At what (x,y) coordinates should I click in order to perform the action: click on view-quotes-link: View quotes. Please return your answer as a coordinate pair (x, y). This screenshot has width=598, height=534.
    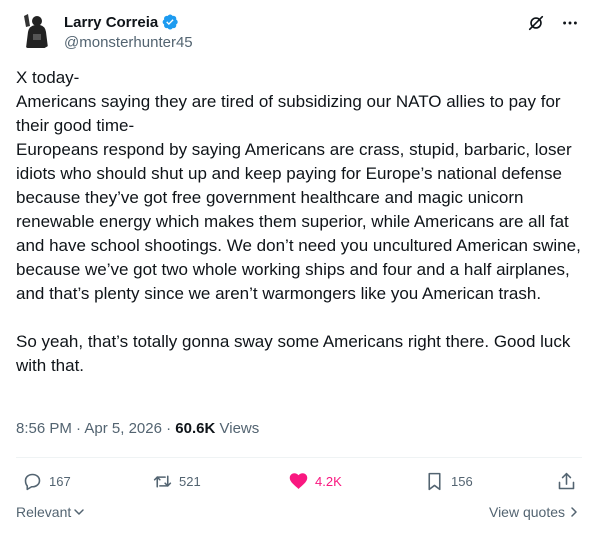
    Looking at the image, I should click on (534, 512).